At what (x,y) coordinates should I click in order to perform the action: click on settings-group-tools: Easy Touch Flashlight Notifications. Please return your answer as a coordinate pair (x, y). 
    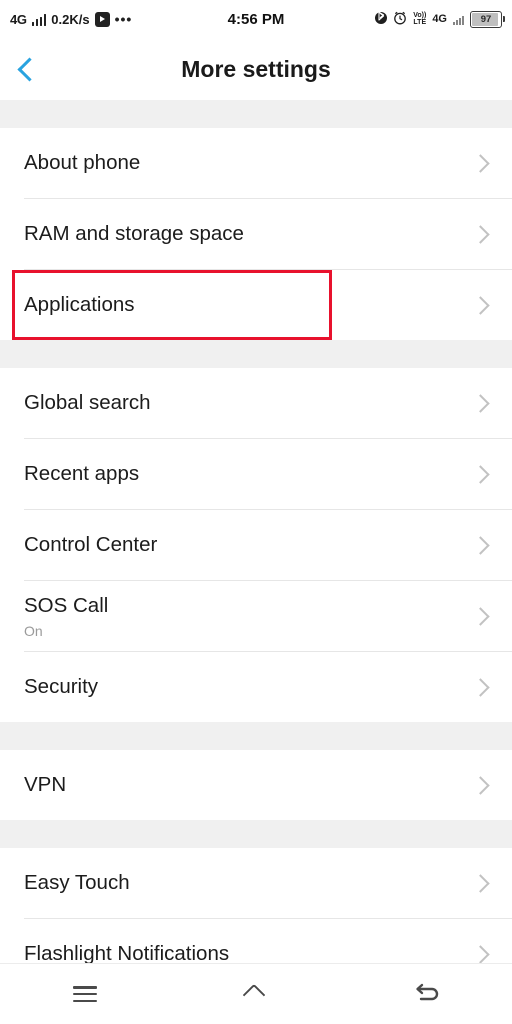
    Looking at the image, I should click on (256, 905).